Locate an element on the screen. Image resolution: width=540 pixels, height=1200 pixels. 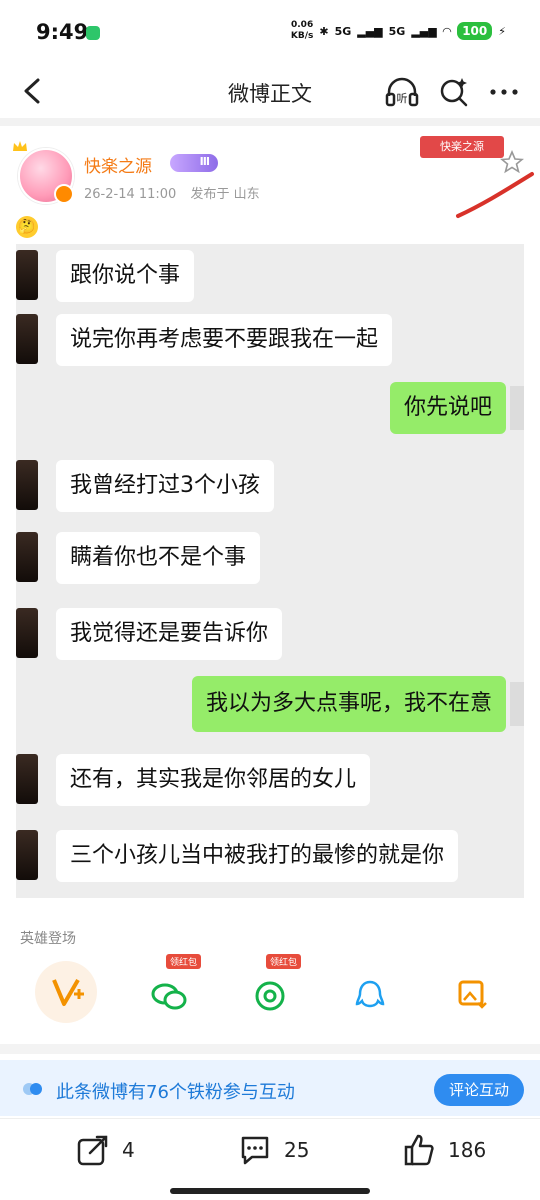
signal-5g-2: 5G is located at coordinates (397, 31).